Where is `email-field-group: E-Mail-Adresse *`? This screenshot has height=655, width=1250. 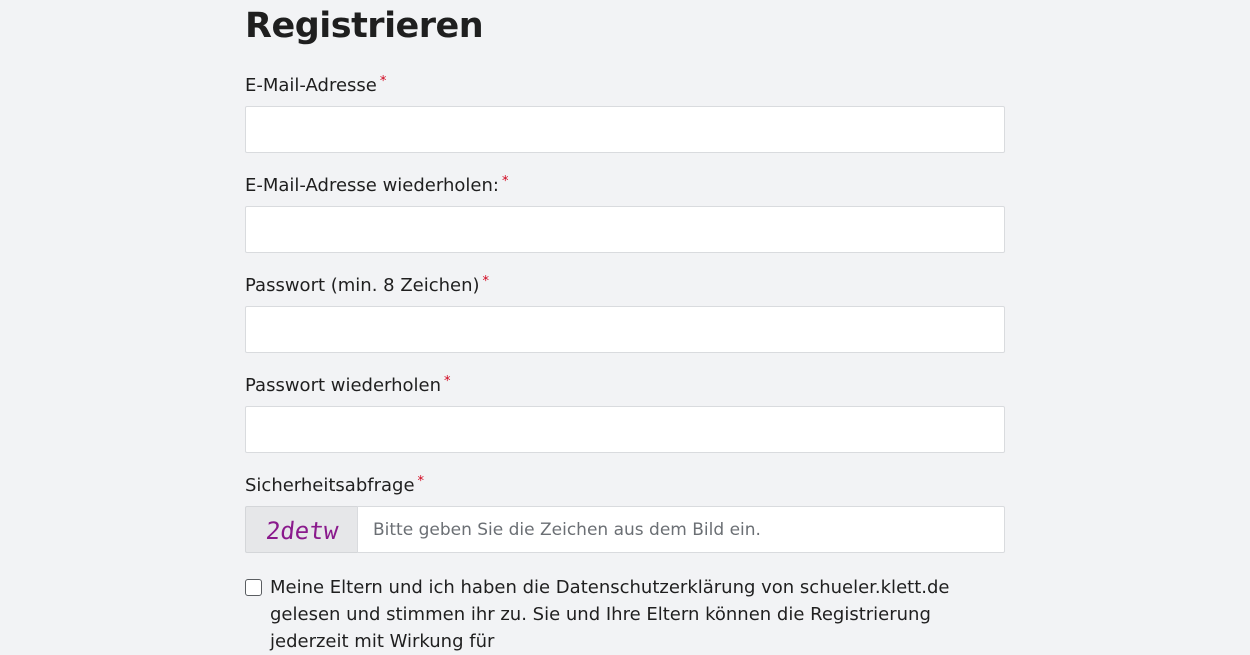
email-field-group: E-Mail-Adresse * is located at coordinates (625, 113).